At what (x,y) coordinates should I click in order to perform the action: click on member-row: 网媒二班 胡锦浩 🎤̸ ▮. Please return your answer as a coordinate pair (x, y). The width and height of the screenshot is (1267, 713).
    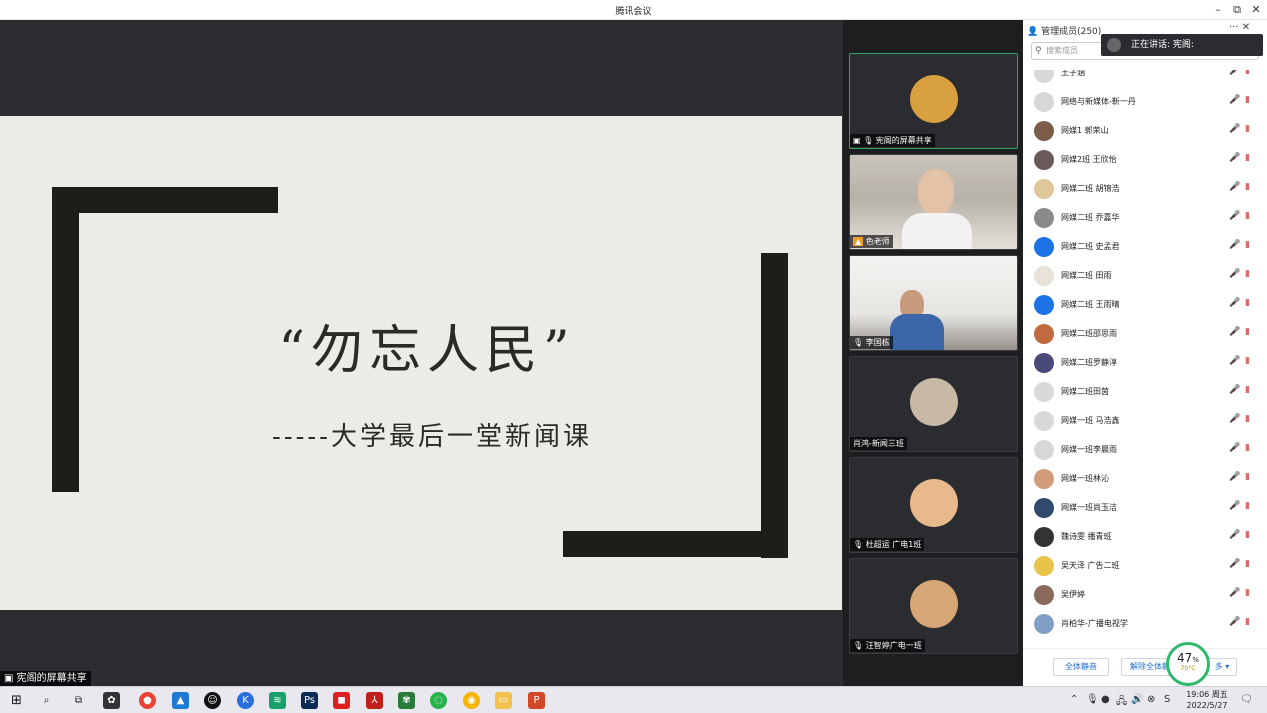
    Looking at the image, I should click on (1145, 188).